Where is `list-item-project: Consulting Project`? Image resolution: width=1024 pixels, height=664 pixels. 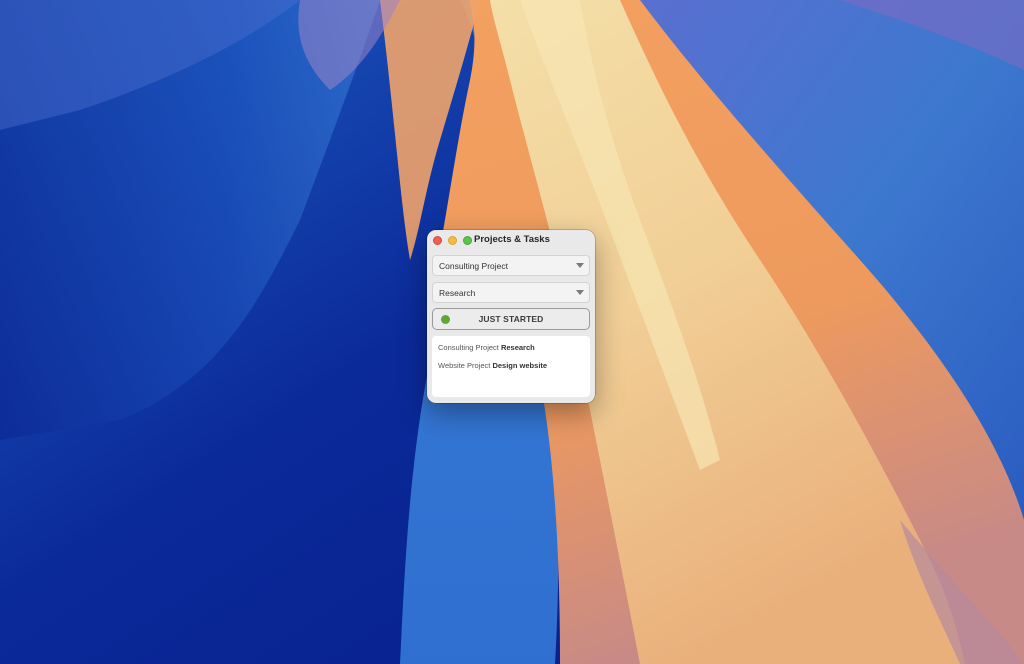
list-item-project: Consulting Project is located at coordinates (469, 347).